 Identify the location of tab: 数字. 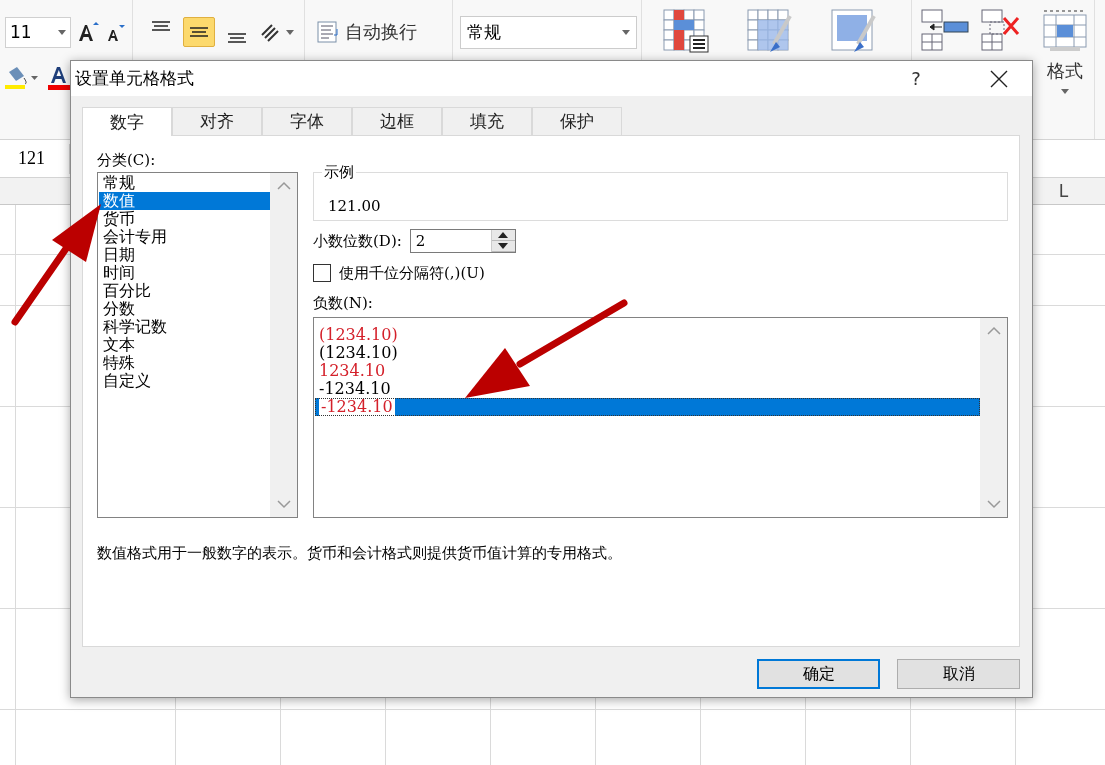
(127, 121).